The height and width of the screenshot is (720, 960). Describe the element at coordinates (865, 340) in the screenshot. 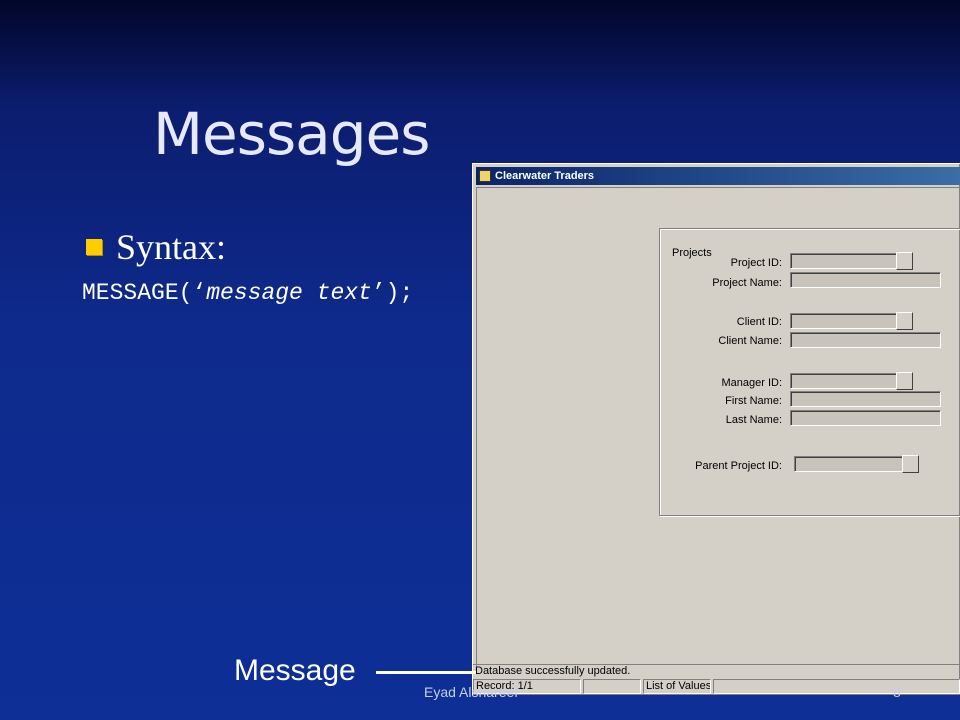

I see `client-name-input` at that location.